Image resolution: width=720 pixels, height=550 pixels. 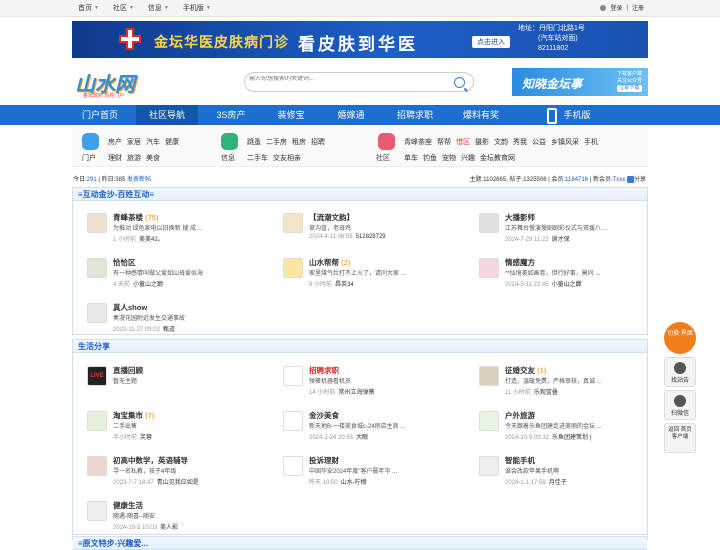 I want to click on forum-item: 恰恰区 有一种感情叫做父爱如山母爱似海 4 天前 小童山之巅, so click(x=165, y=272).